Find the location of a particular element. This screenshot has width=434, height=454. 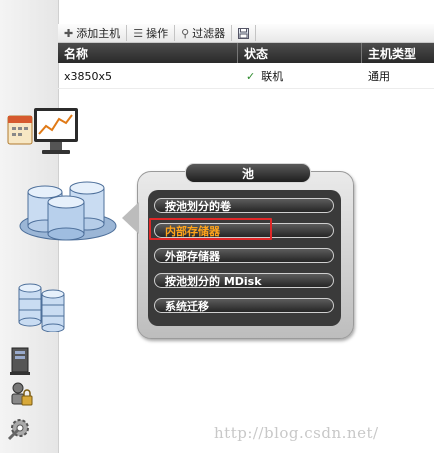

cell-status: ✓ 联机 is located at coordinates (300, 76).